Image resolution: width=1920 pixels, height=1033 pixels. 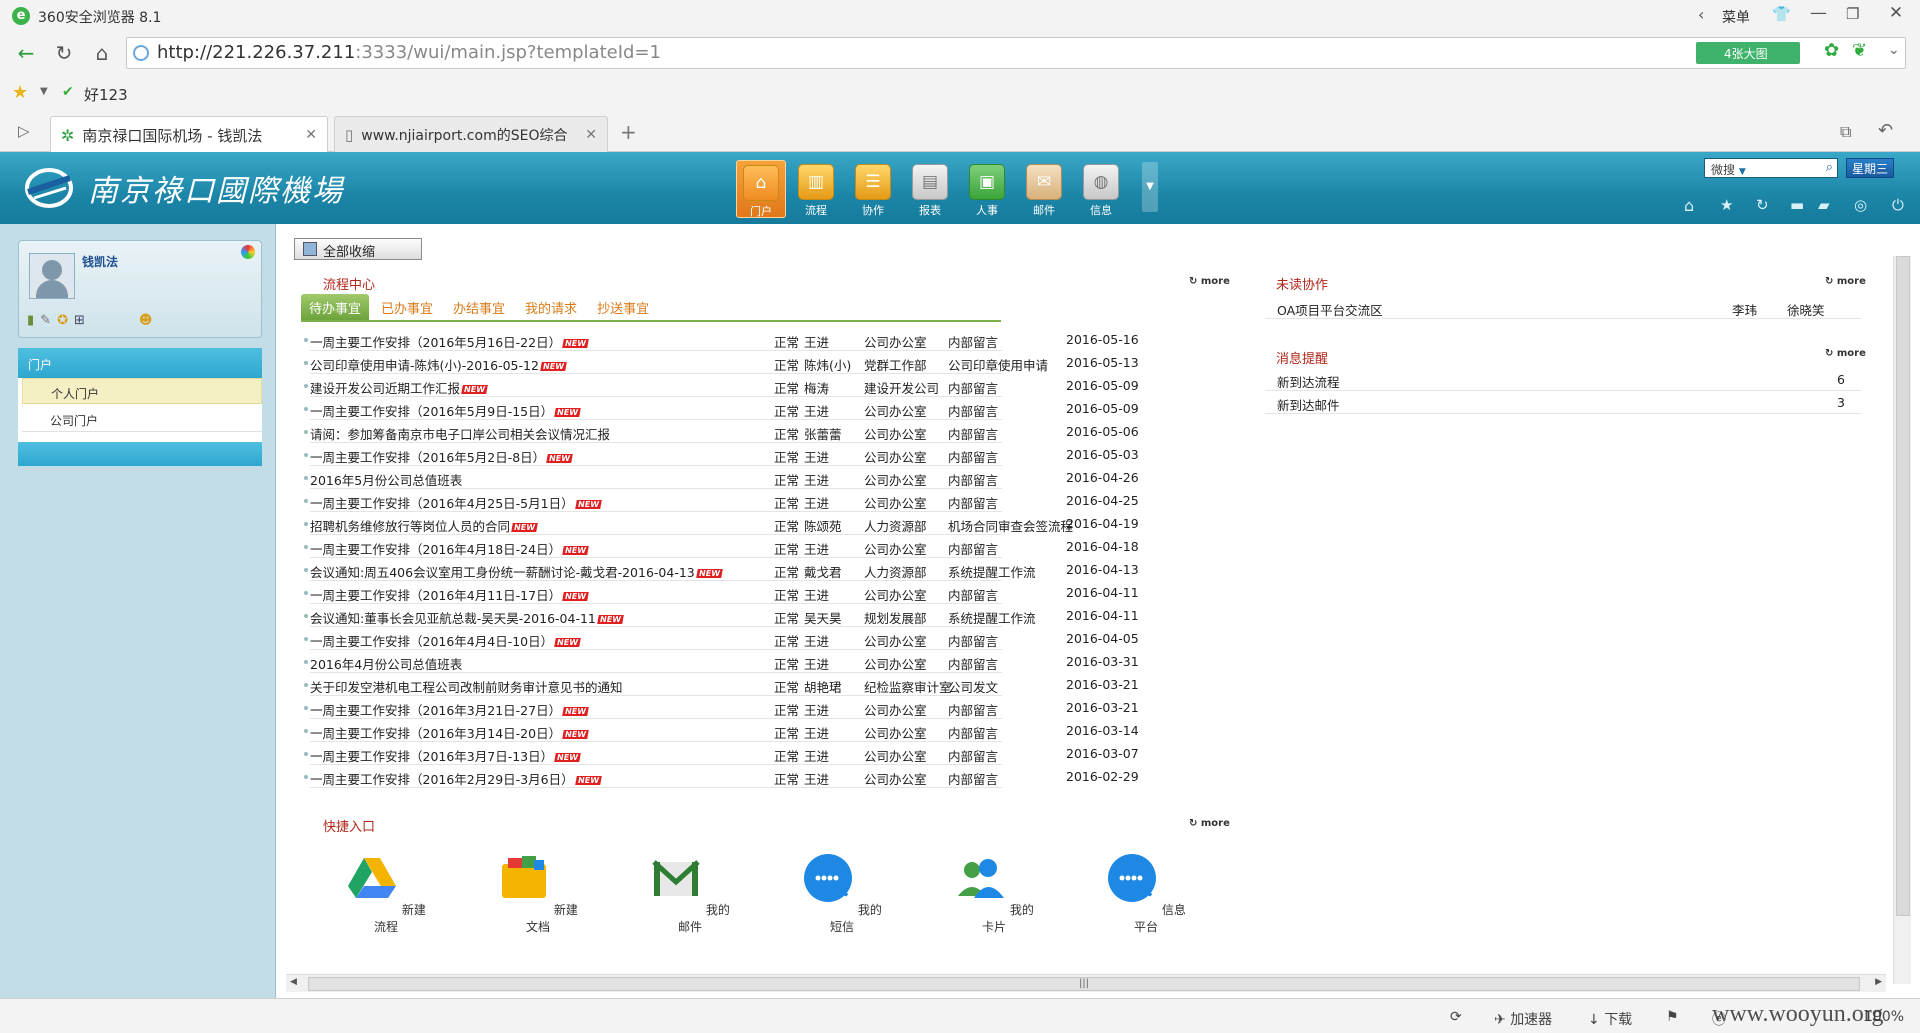 I want to click on refresh-button: ↻, so click(x=64, y=54).